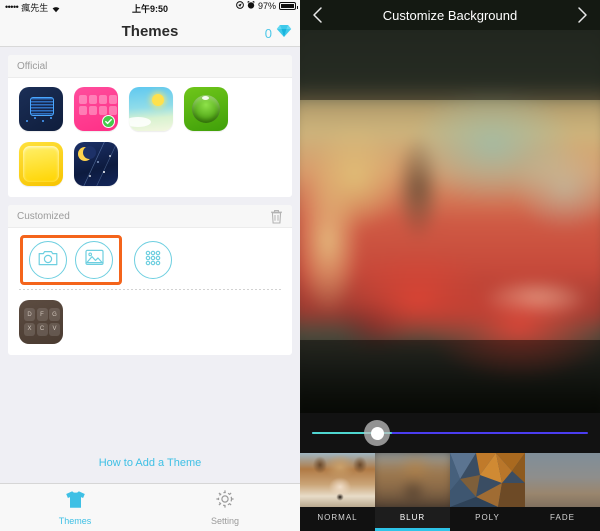  I want to click on sidebar-item-setting: Setting, so click(225, 507).